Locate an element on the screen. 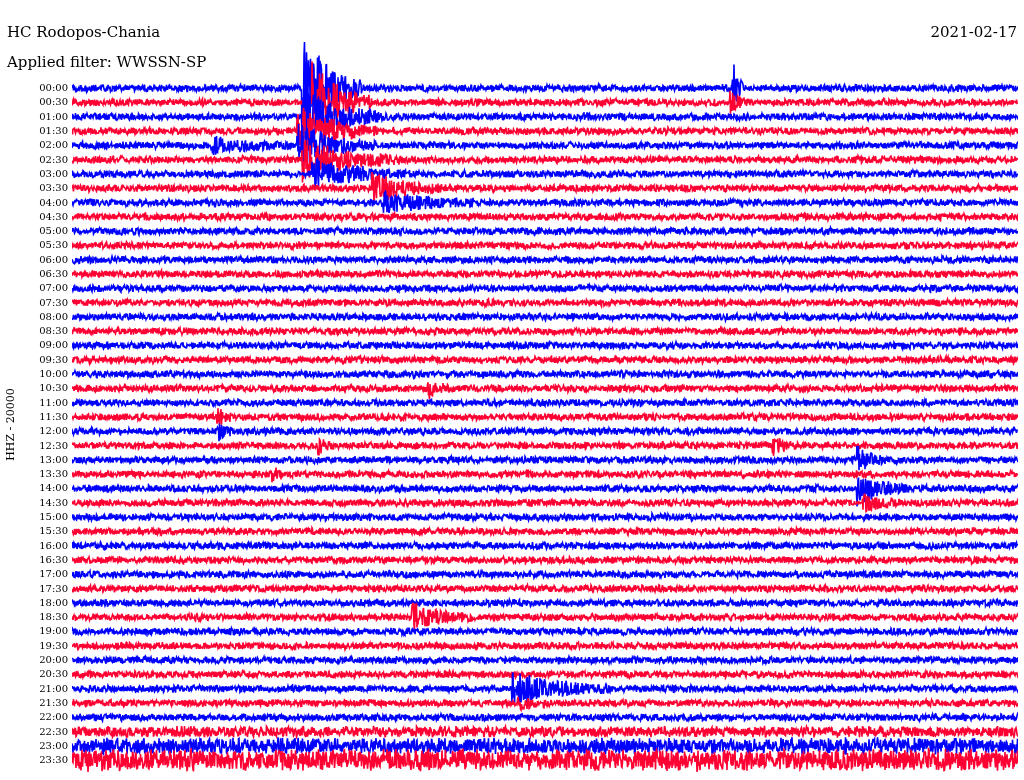 Image resolution: width=1024 pixels, height=780 pixels. time-label: 05:30 is located at coordinates (53, 245).